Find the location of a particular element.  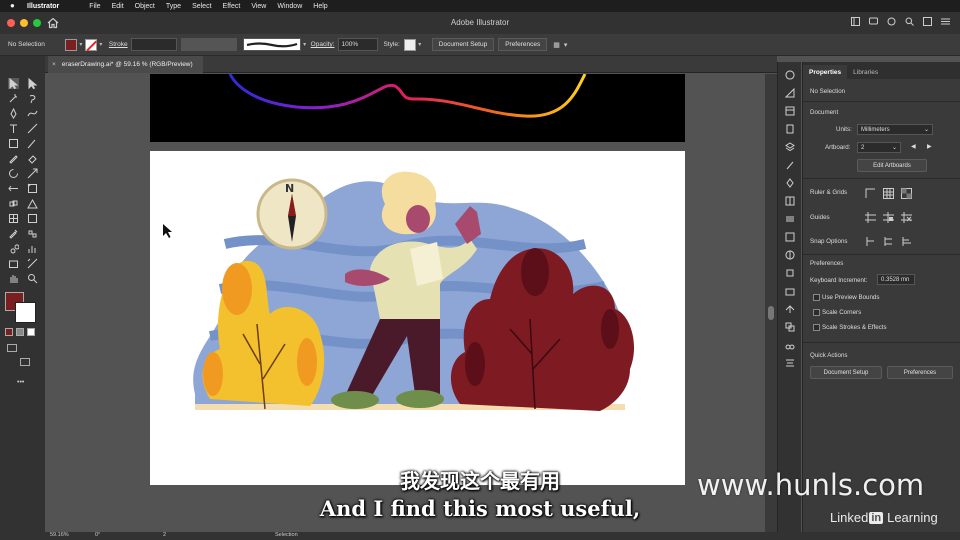

share-icon is located at coordinates (891, 21).